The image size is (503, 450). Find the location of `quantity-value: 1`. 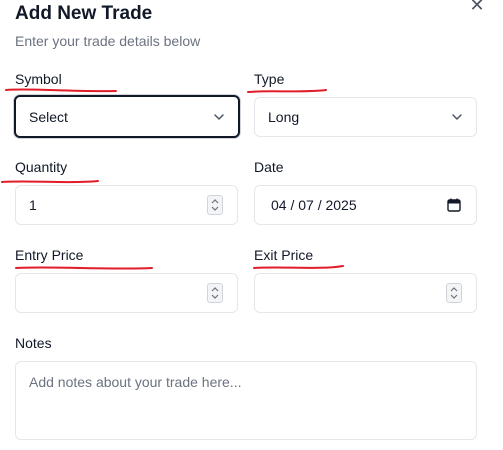

quantity-value: 1 is located at coordinates (33, 205).